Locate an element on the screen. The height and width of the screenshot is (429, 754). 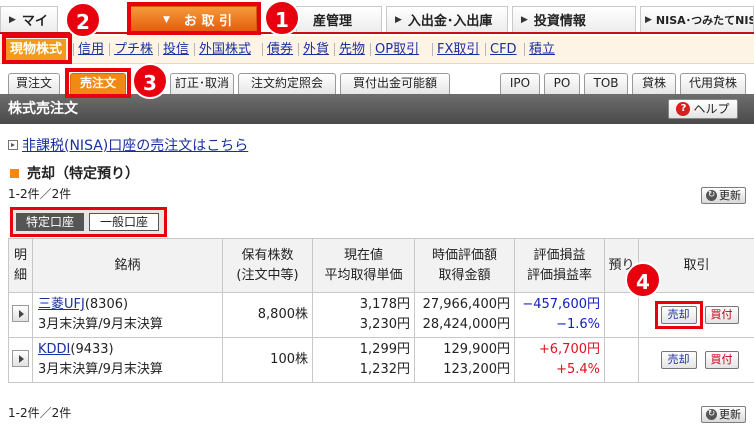
header-line: 平均取得単価 is located at coordinates (363, 275).